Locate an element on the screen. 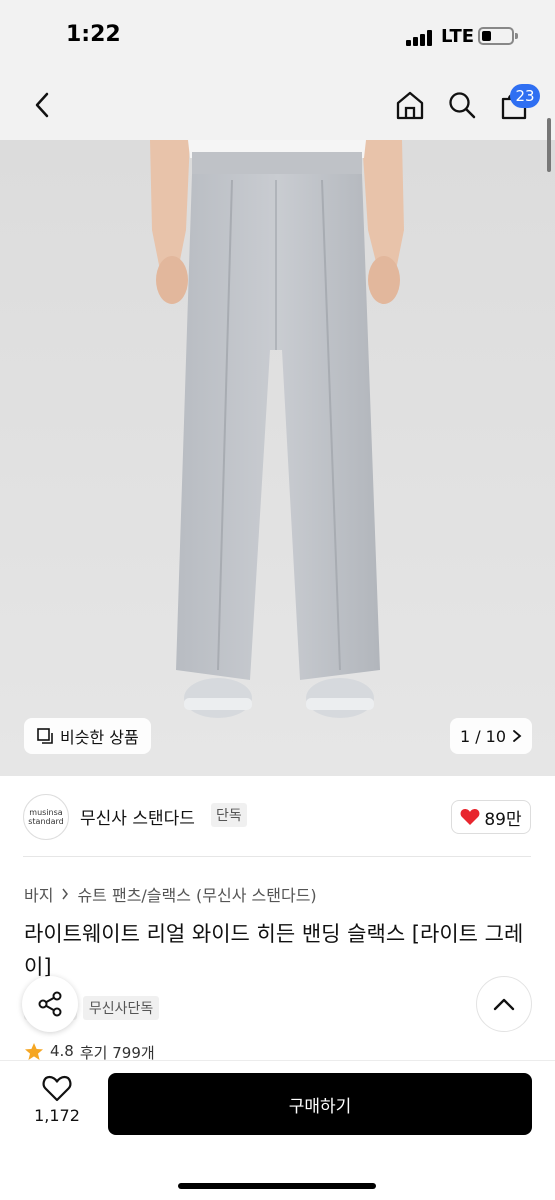 Image resolution: width=555 pixels, height=1200 pixels. home-icon is located at coordinates (410, 105).